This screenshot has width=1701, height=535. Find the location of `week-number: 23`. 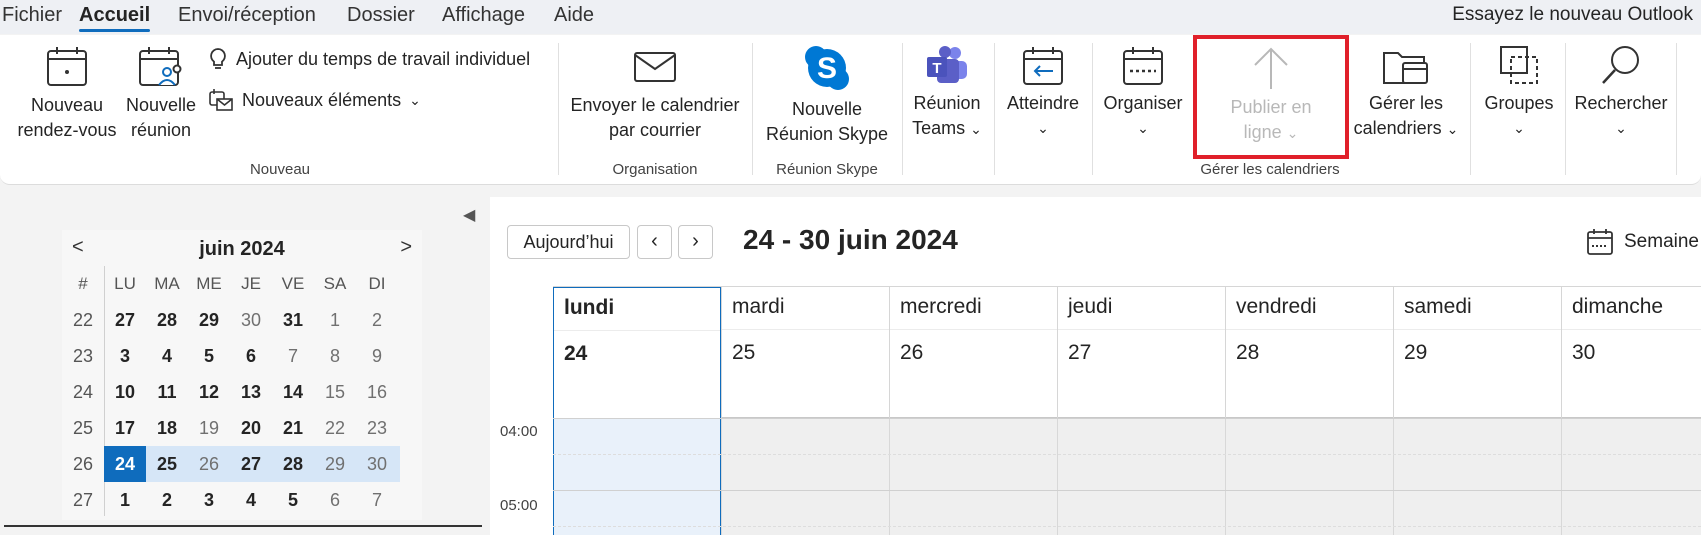

week-number: 23 is located at coordinates (83, 356).